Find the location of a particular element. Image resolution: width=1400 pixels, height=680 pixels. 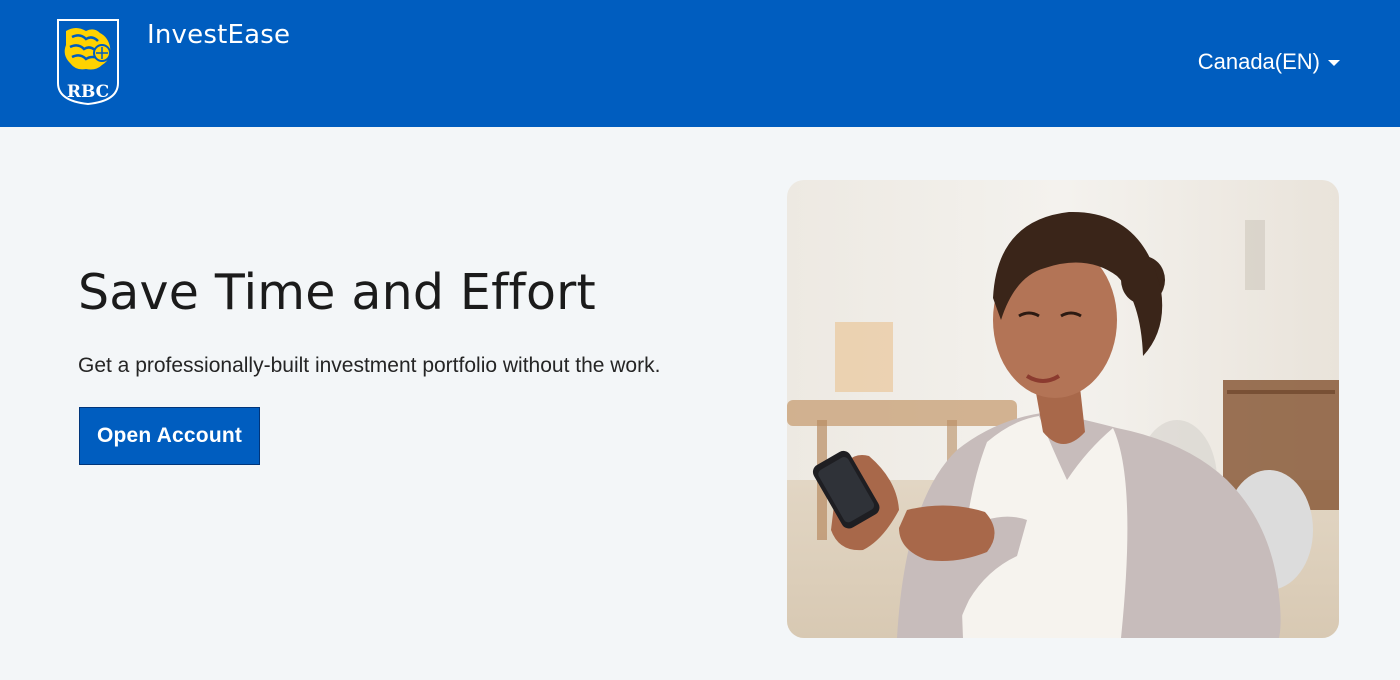

brand-name: InvestEase is located at coordinates (218, 35).